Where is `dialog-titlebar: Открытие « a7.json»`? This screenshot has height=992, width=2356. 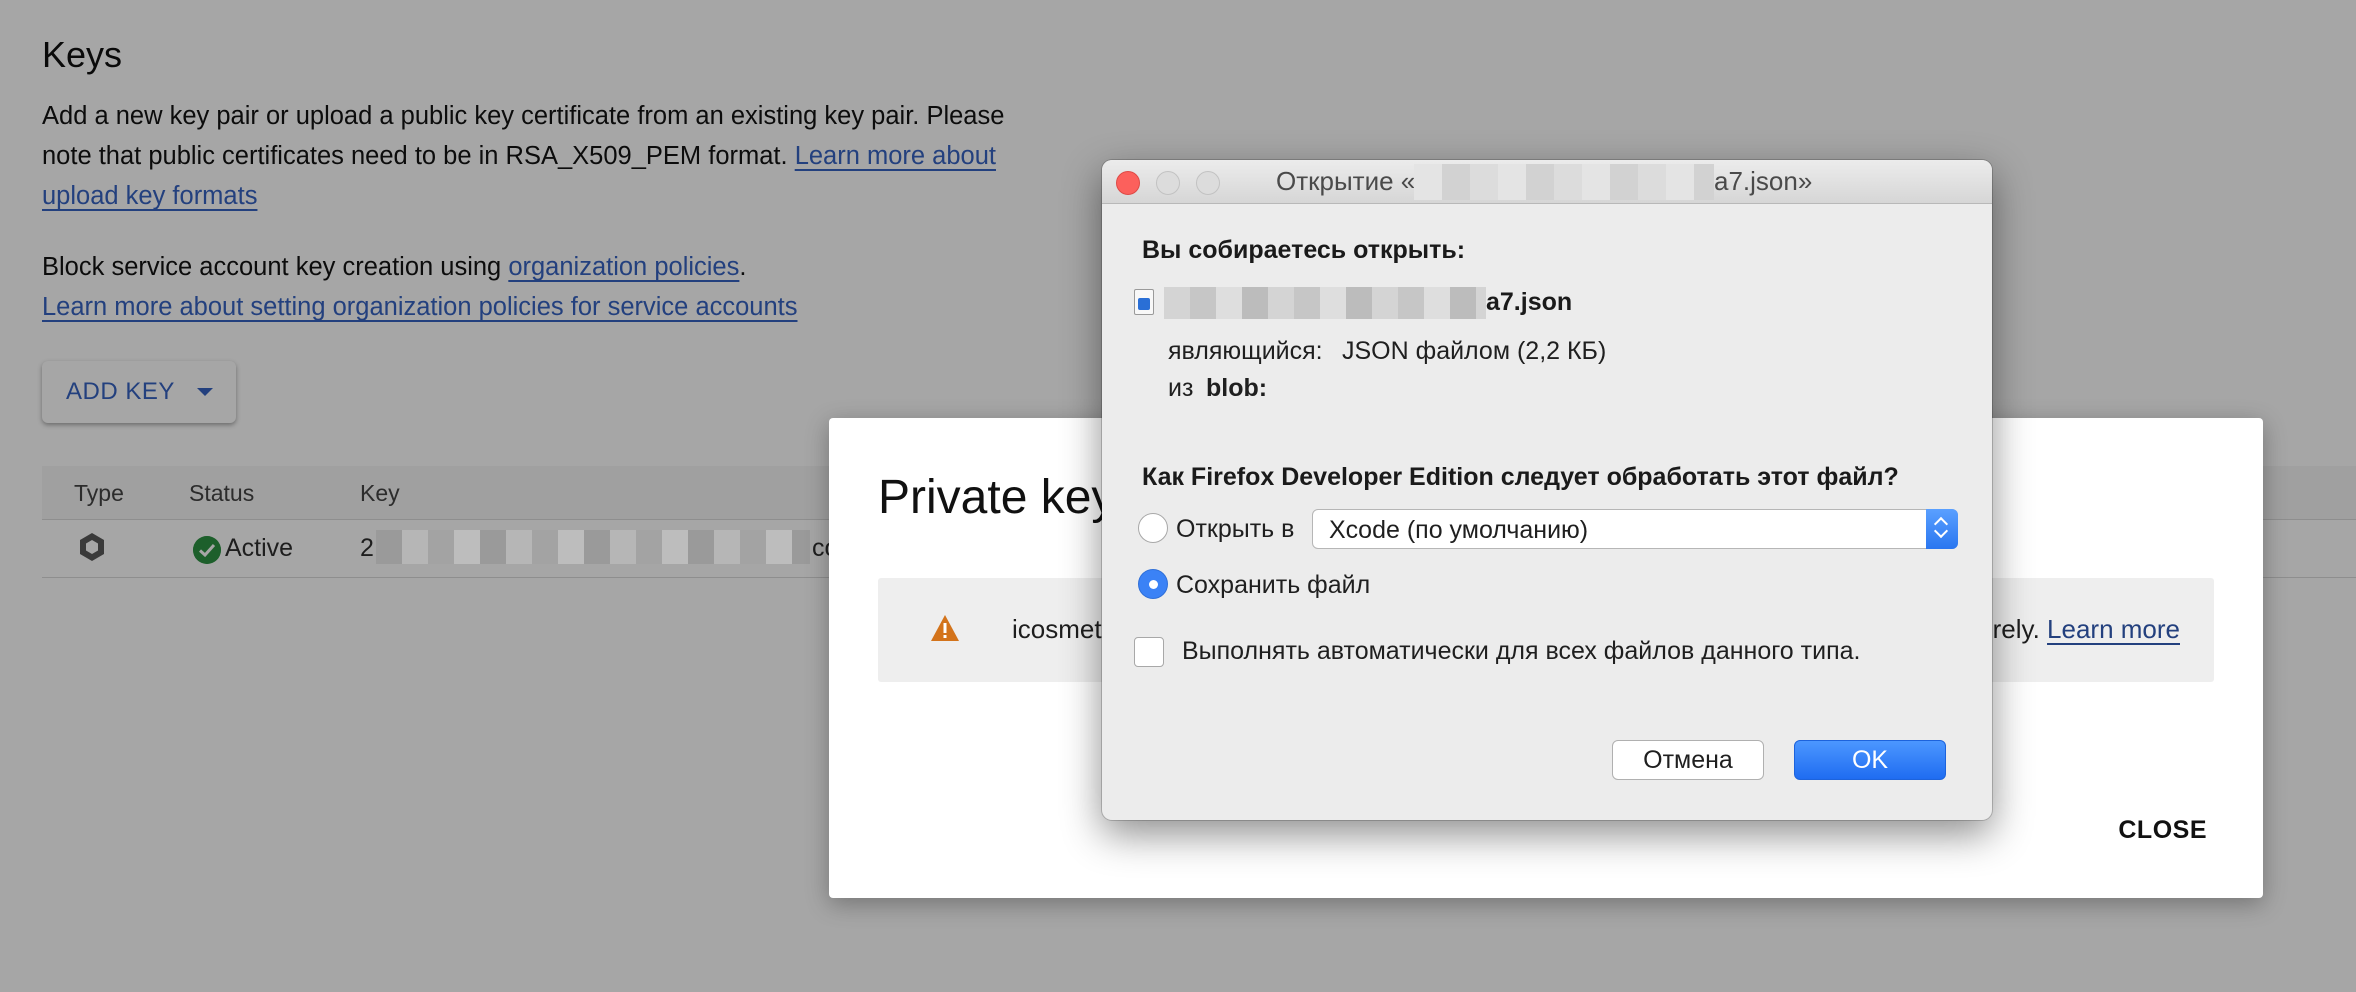
dialog-titlebar: Открытие « a7.json» is located at coordinates (1547, 182).